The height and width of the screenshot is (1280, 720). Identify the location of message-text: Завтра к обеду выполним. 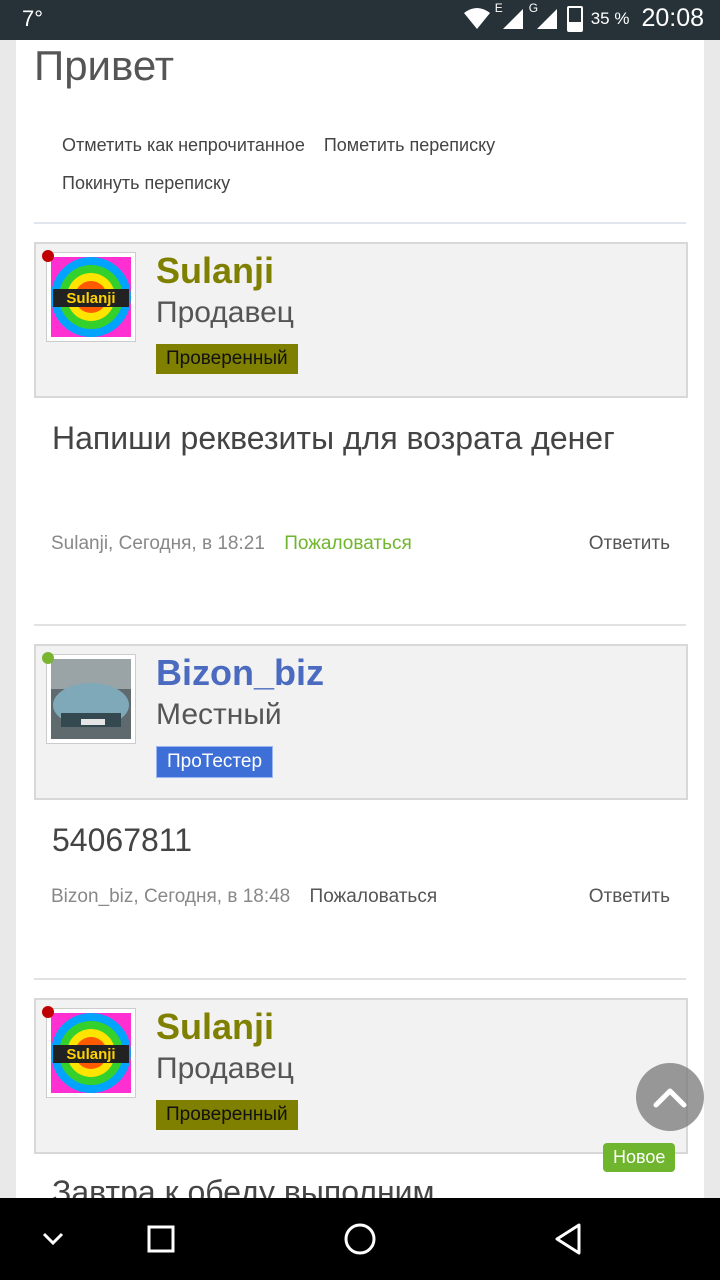
(243, 1186).